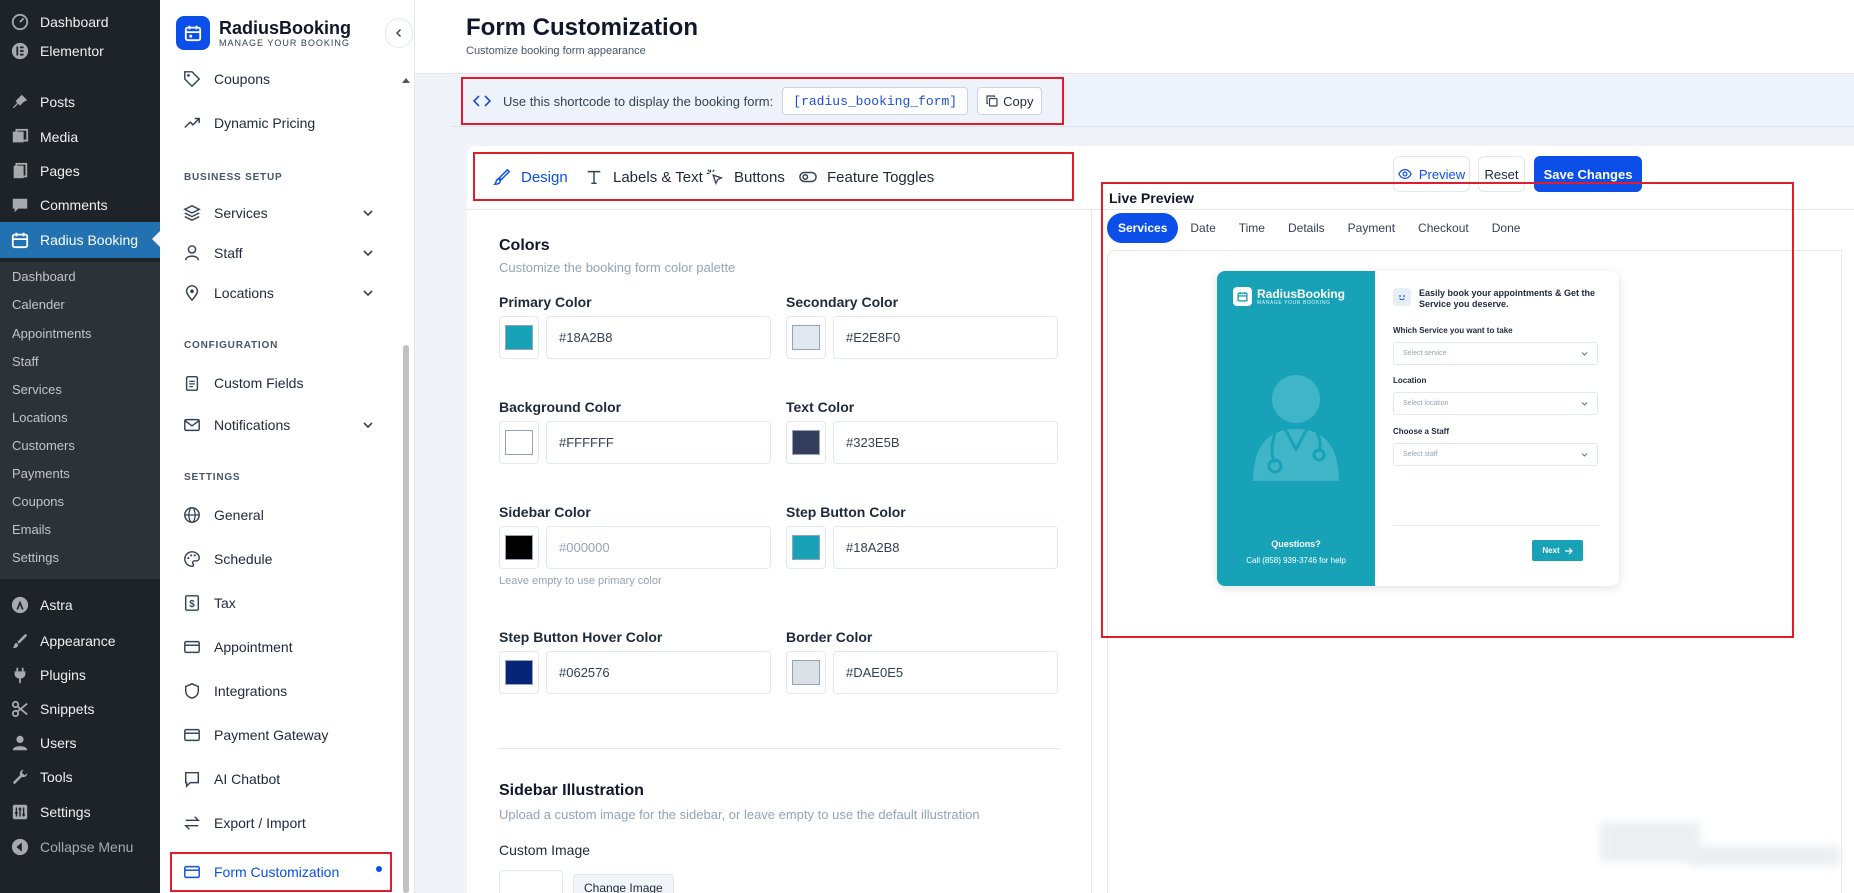  I want to click on mail-icon, so click(192, 425).